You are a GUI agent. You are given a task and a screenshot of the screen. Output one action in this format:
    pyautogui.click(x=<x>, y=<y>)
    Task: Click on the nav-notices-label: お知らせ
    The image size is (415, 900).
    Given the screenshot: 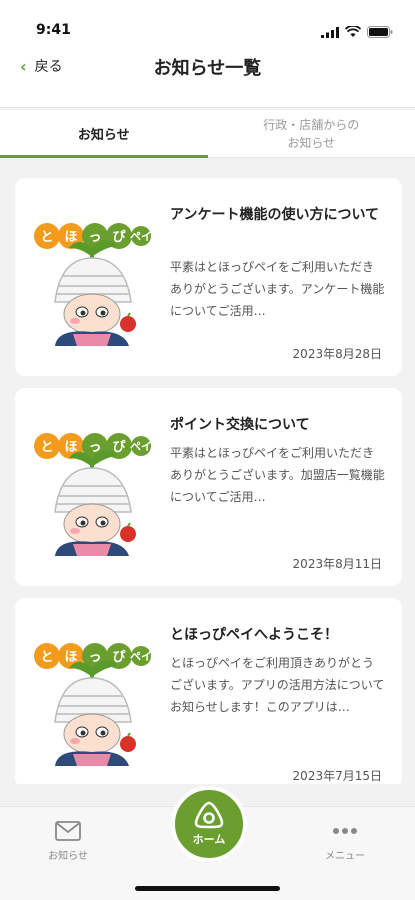 What is the action you would take?
    pyautogui.click(x=68, y=856)
    